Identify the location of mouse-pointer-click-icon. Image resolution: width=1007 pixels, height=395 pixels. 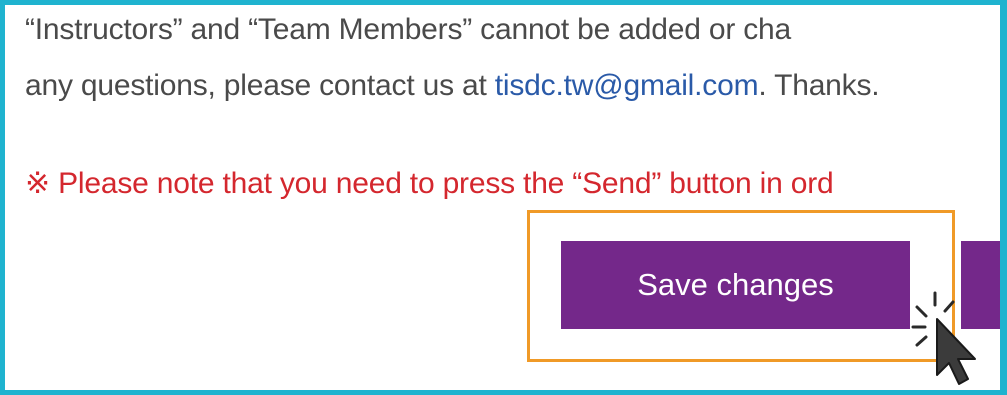
(943, 338).